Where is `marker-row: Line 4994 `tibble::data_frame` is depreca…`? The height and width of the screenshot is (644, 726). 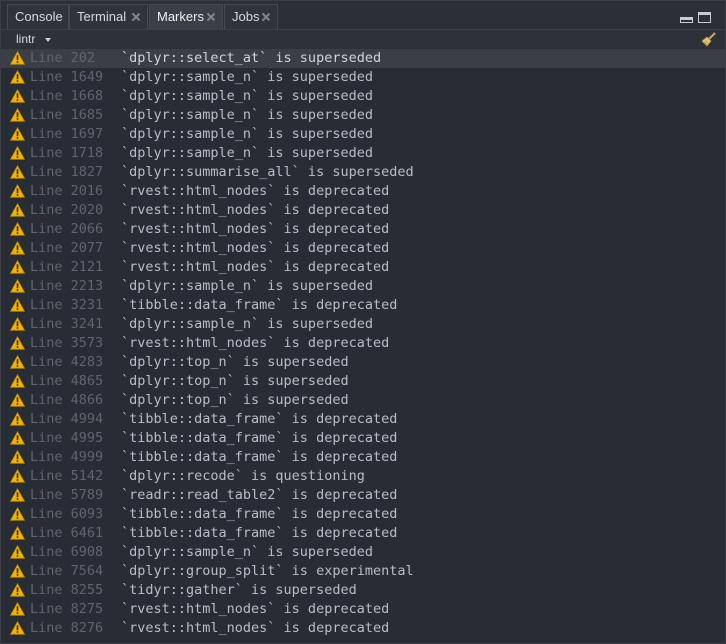
marker-row: Line 4994 `tibble::data_frame` is depreca… is located at coordinates (363, 419).